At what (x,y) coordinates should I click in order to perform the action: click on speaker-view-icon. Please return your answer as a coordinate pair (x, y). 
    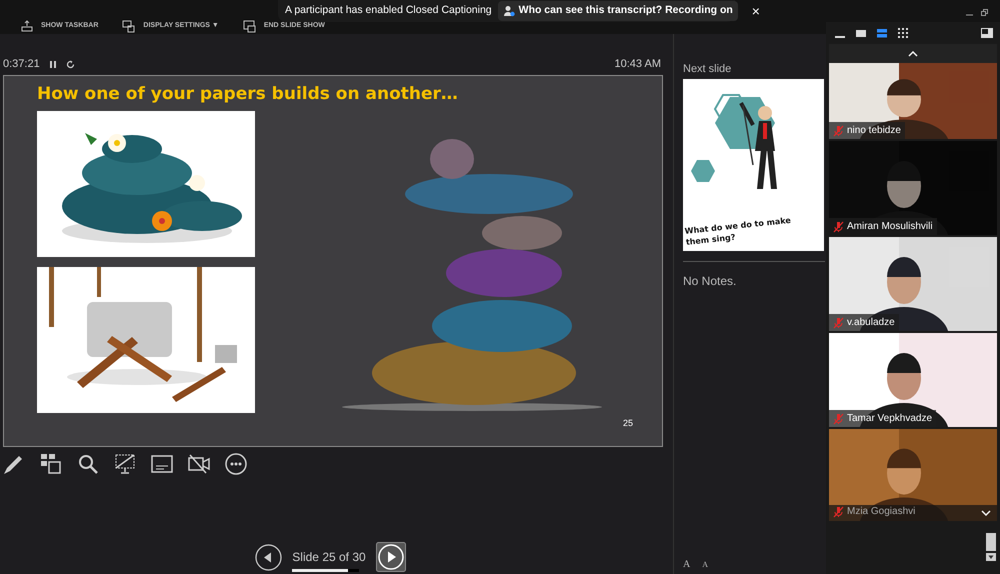
    Looking at the image, I should click on (861, 33).